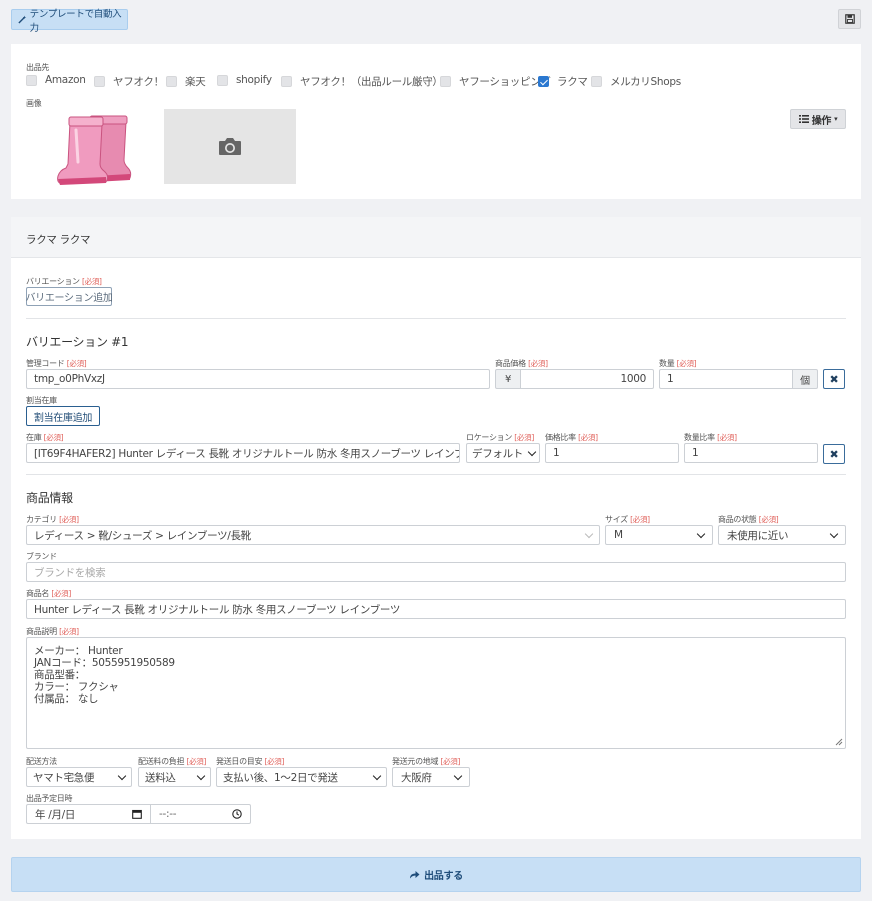  What do you see at coordinates (834, 454) in the screenshot?
I see `remove-stock-button: ✖` at bounding box center [834, 454].